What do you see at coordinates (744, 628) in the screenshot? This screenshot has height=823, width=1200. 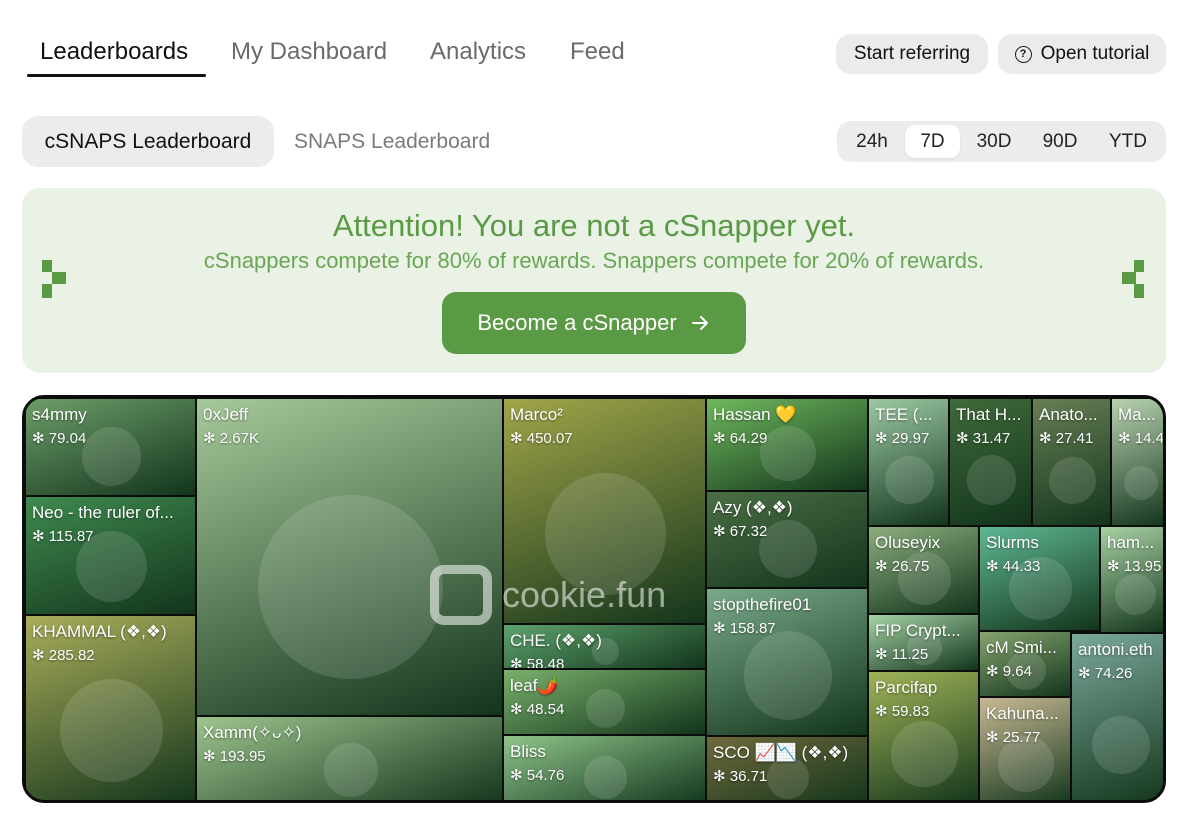 I see `tile-score: ✻ 158.87` at bounding box center [744, 628].